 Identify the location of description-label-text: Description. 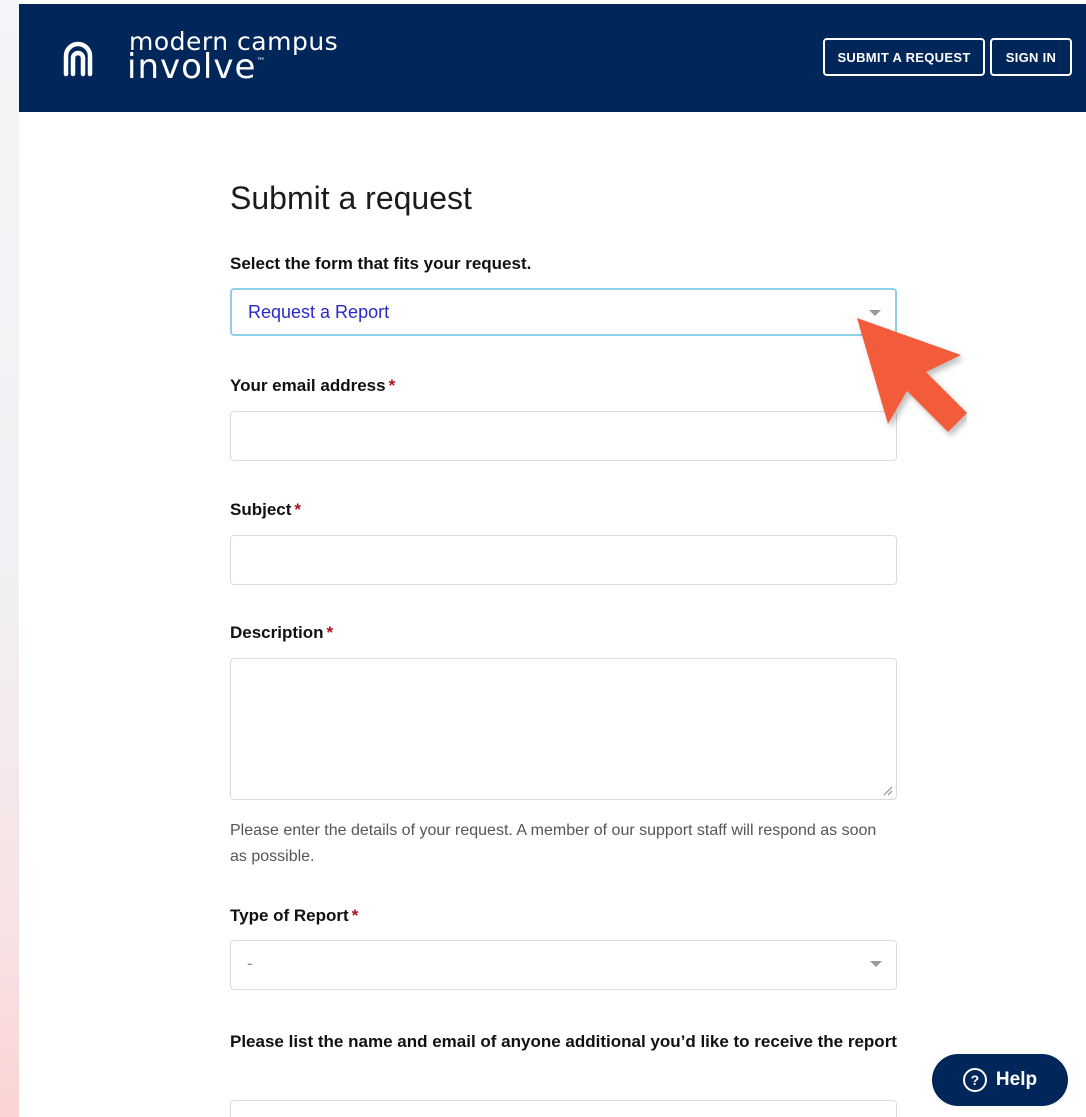
(277, 632).